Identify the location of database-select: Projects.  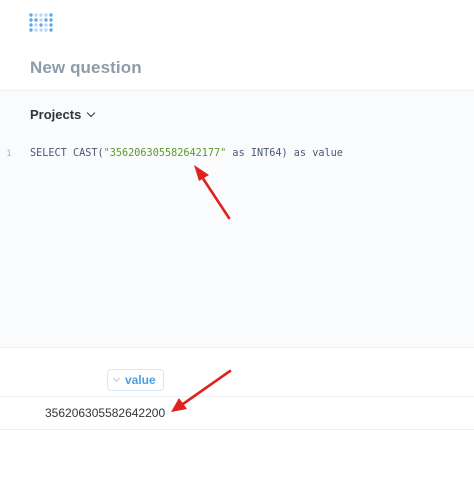
(63, 114).